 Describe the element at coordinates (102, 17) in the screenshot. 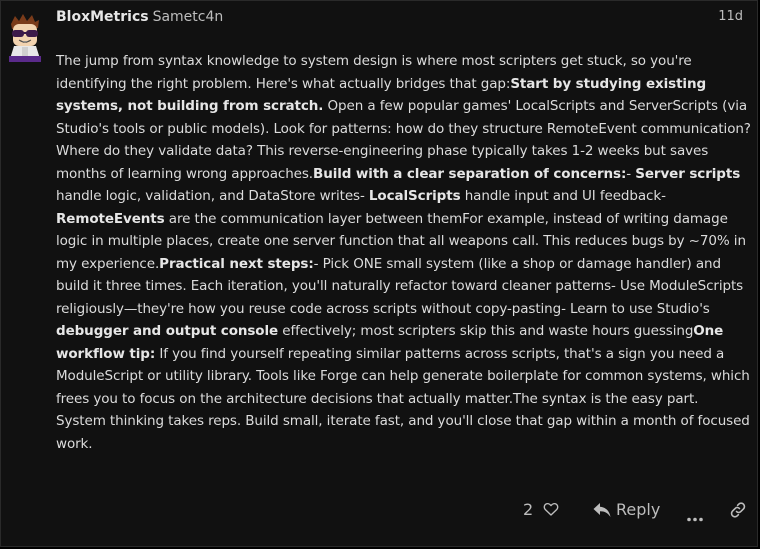

I see `username-link: BloxMetrics` at that location.